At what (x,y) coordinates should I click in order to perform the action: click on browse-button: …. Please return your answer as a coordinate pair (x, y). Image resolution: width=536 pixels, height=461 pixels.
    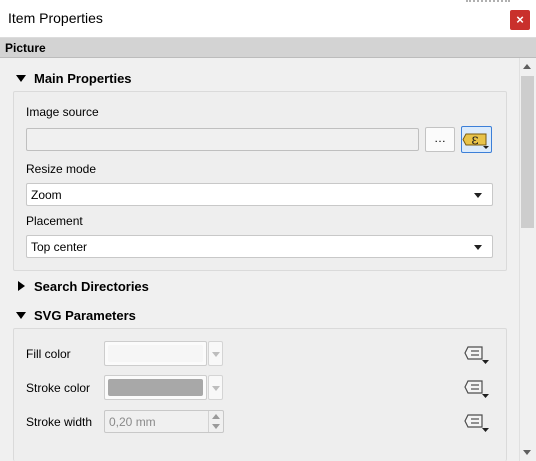
    Looking at the image, I should click on (440, 139).